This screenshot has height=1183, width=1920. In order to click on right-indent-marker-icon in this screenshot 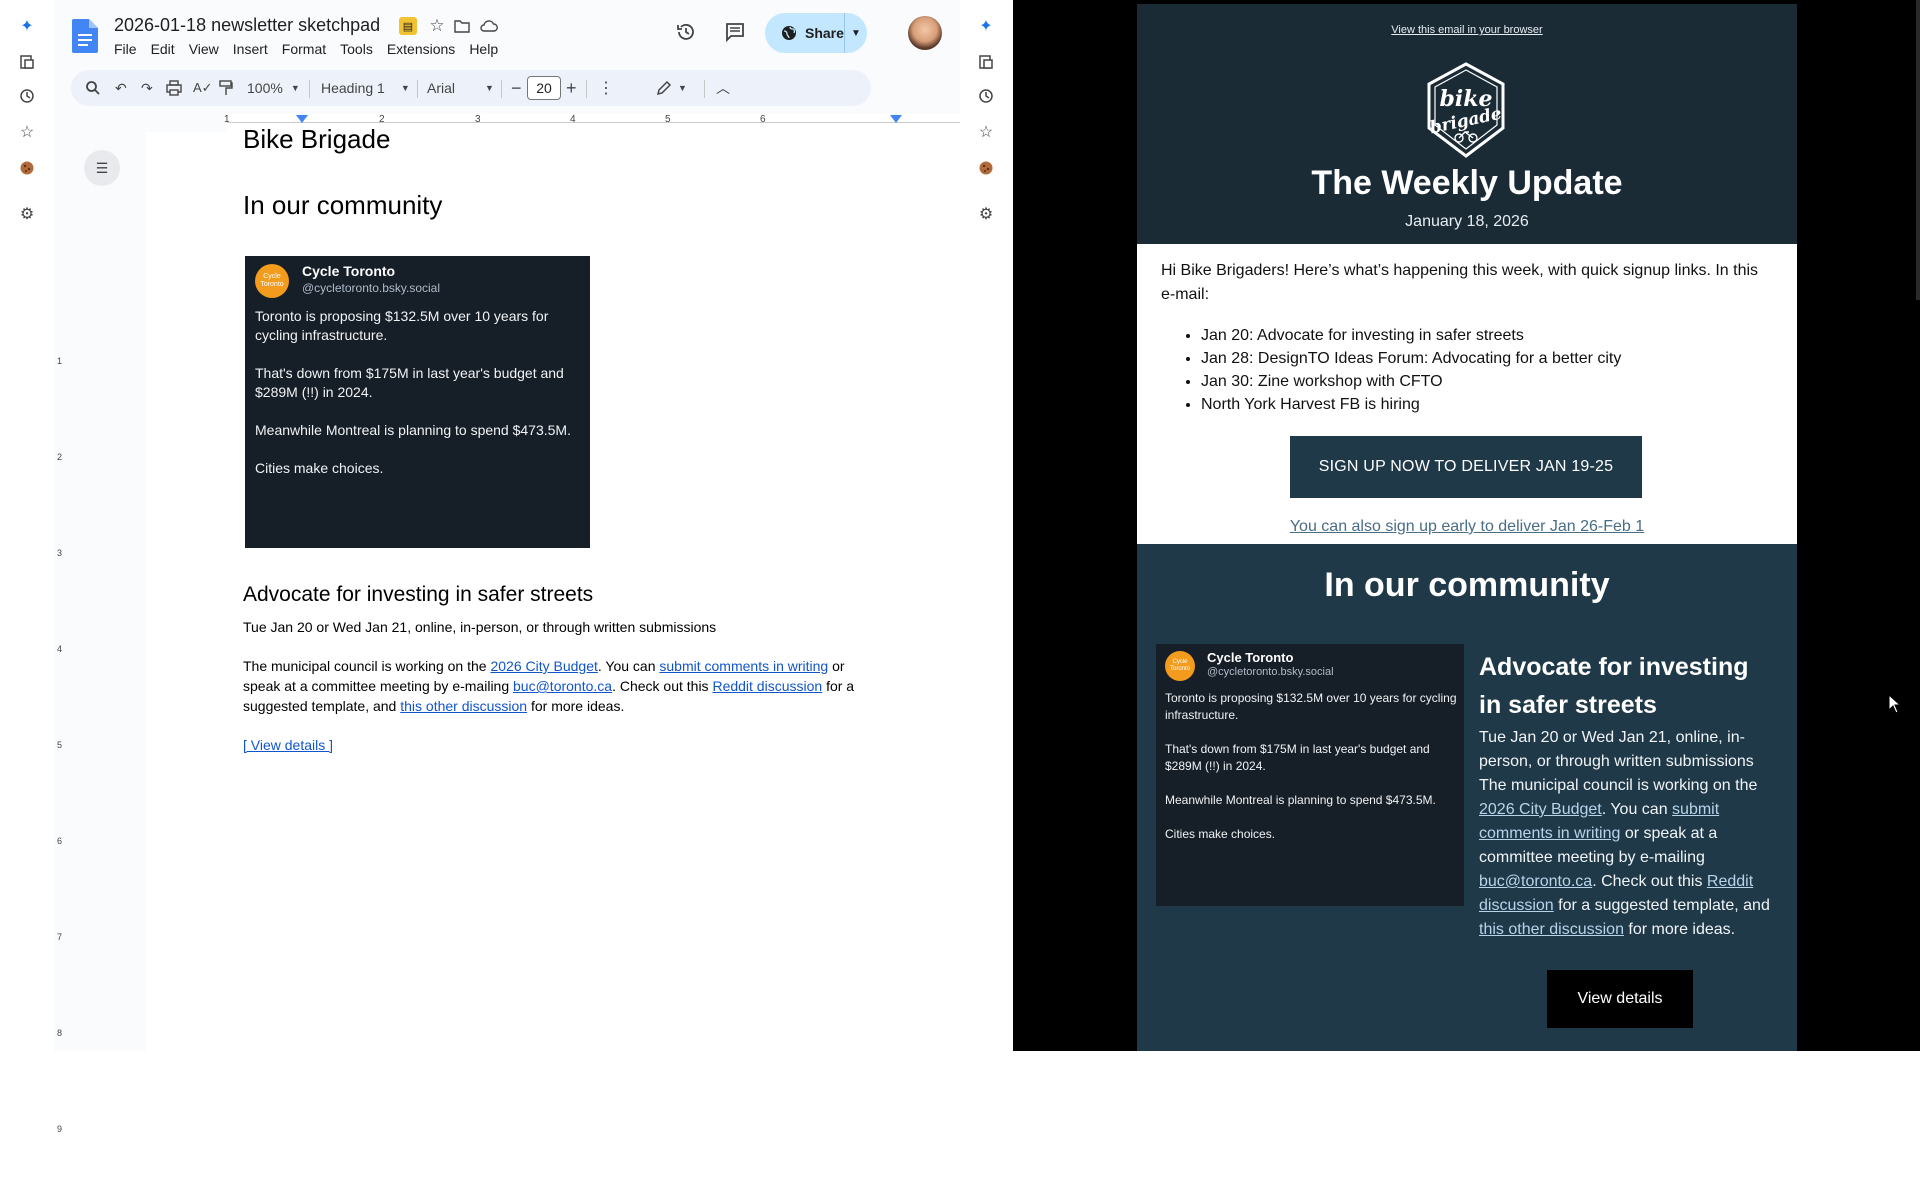, I will do `click(896, 119)`.